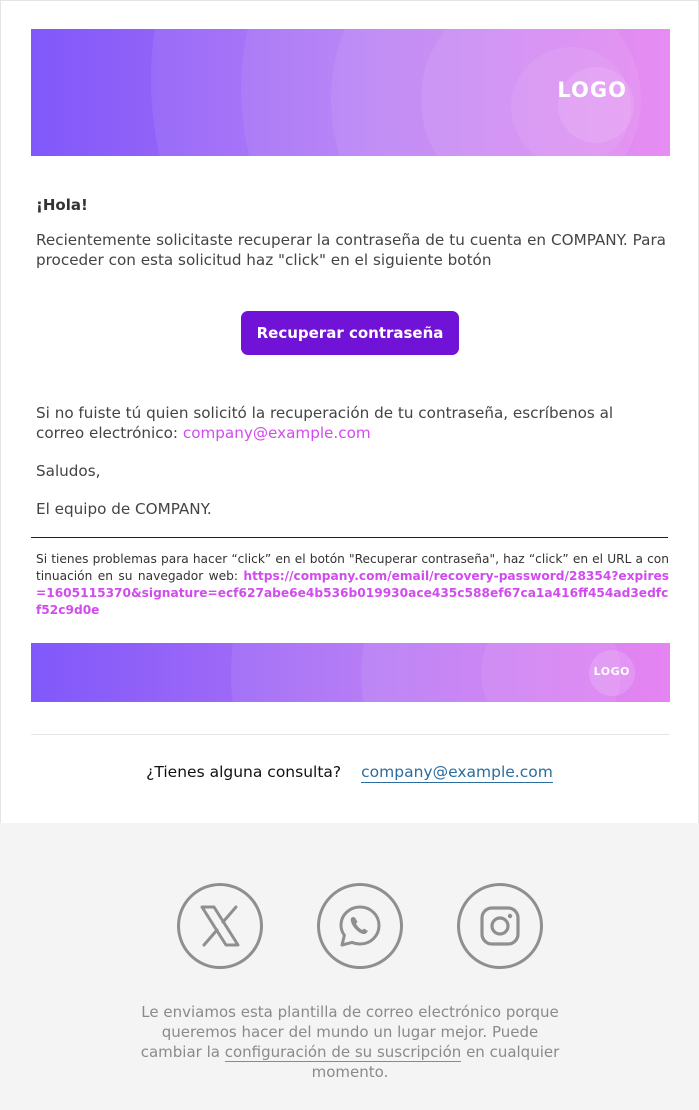  What do you see at coordinates (350, 734) in the screenshot?
I see `contact-divider` at bounding box center [350, 734].